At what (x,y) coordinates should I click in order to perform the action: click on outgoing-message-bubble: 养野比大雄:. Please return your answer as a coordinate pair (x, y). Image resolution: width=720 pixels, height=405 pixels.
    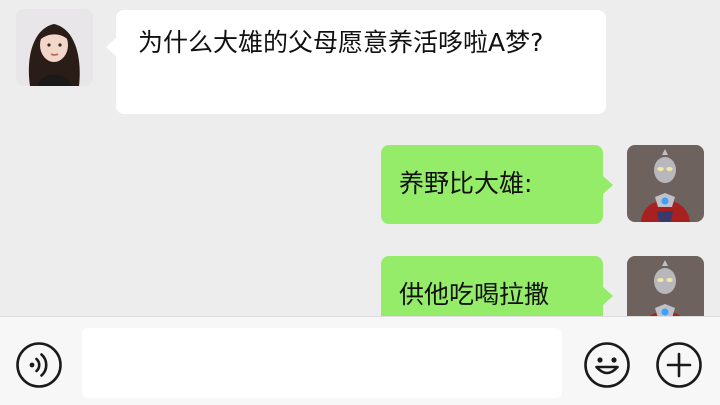
    Looking at the image, I should click on (492, 184).